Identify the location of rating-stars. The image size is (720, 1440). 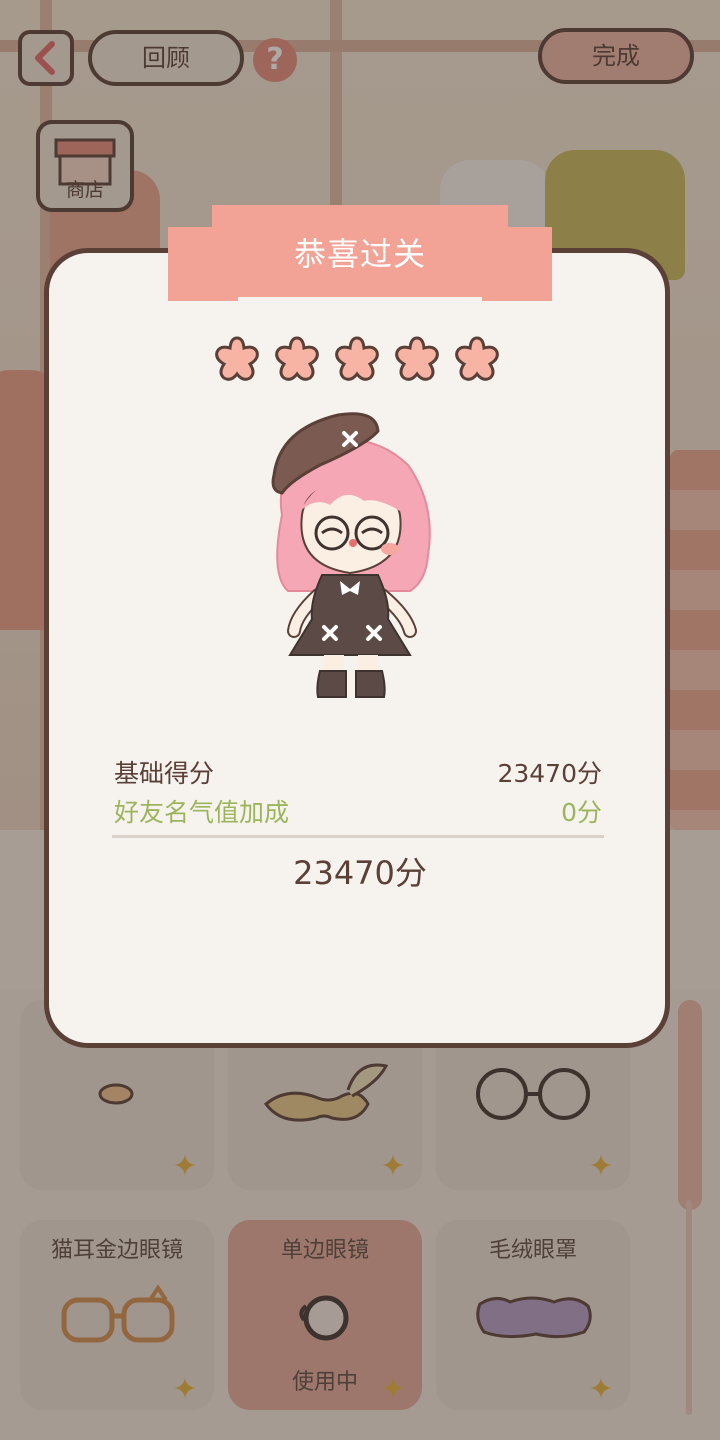
(360, 360).